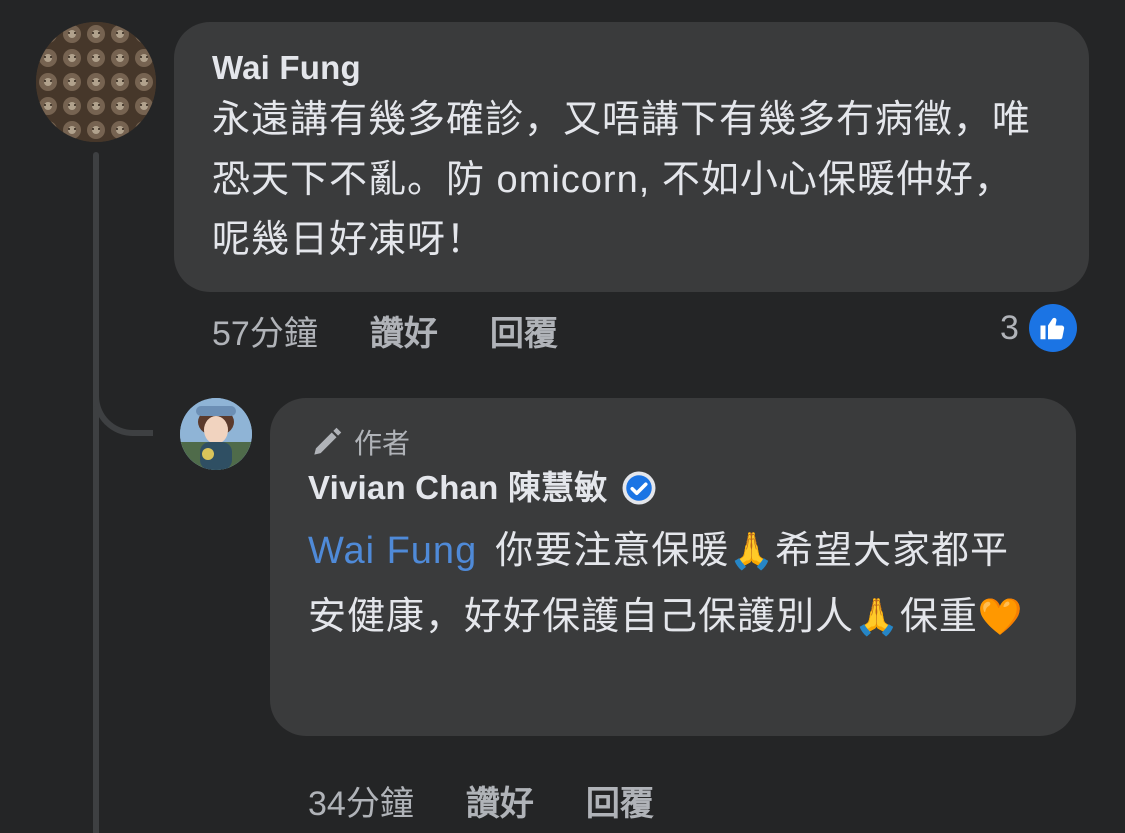 This screenshot has height=833, width=1125. Describe the element at coordinates (457, 488) in the screenshot. I see `reply-author-name: Vivian Chan 陳慧敏` at that location.